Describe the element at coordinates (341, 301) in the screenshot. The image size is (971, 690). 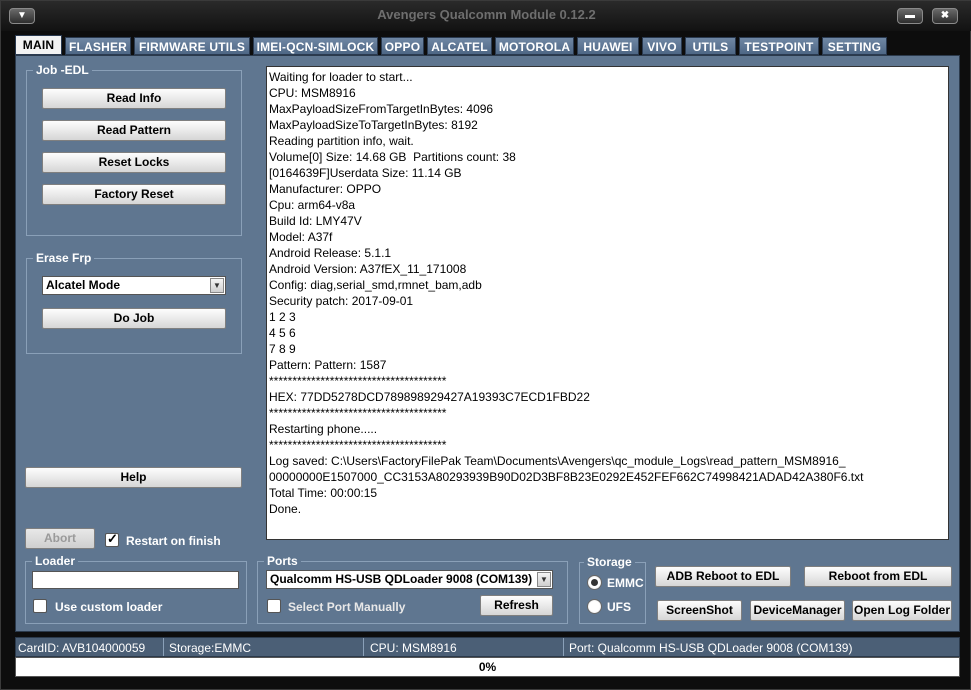
I see `log-line: Security patch: 2017-09-01` at that location.